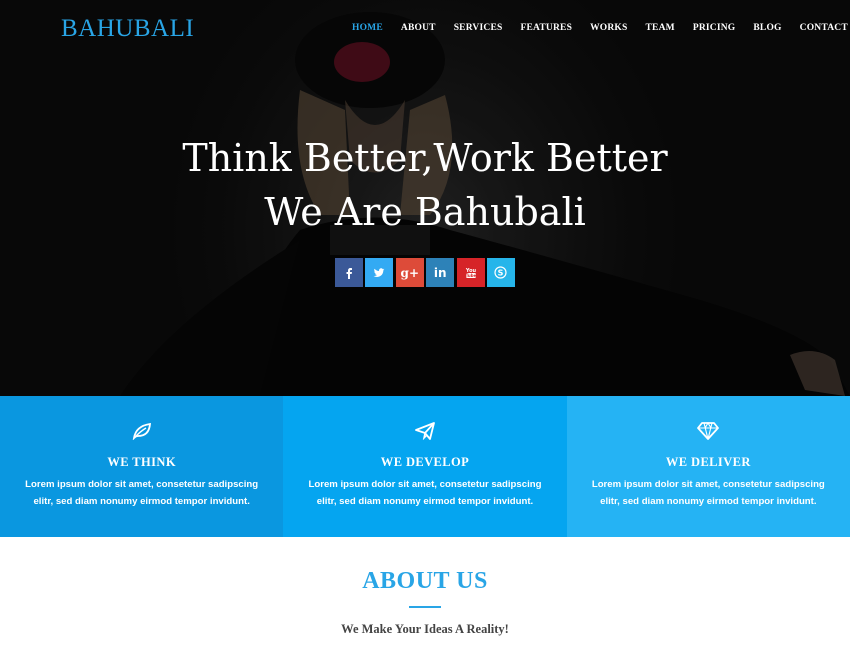  What do you see at coordinates (546, 28) in the screenshot?
I see `nav-item-features: FEATURES` at bounding box center [546, 28].